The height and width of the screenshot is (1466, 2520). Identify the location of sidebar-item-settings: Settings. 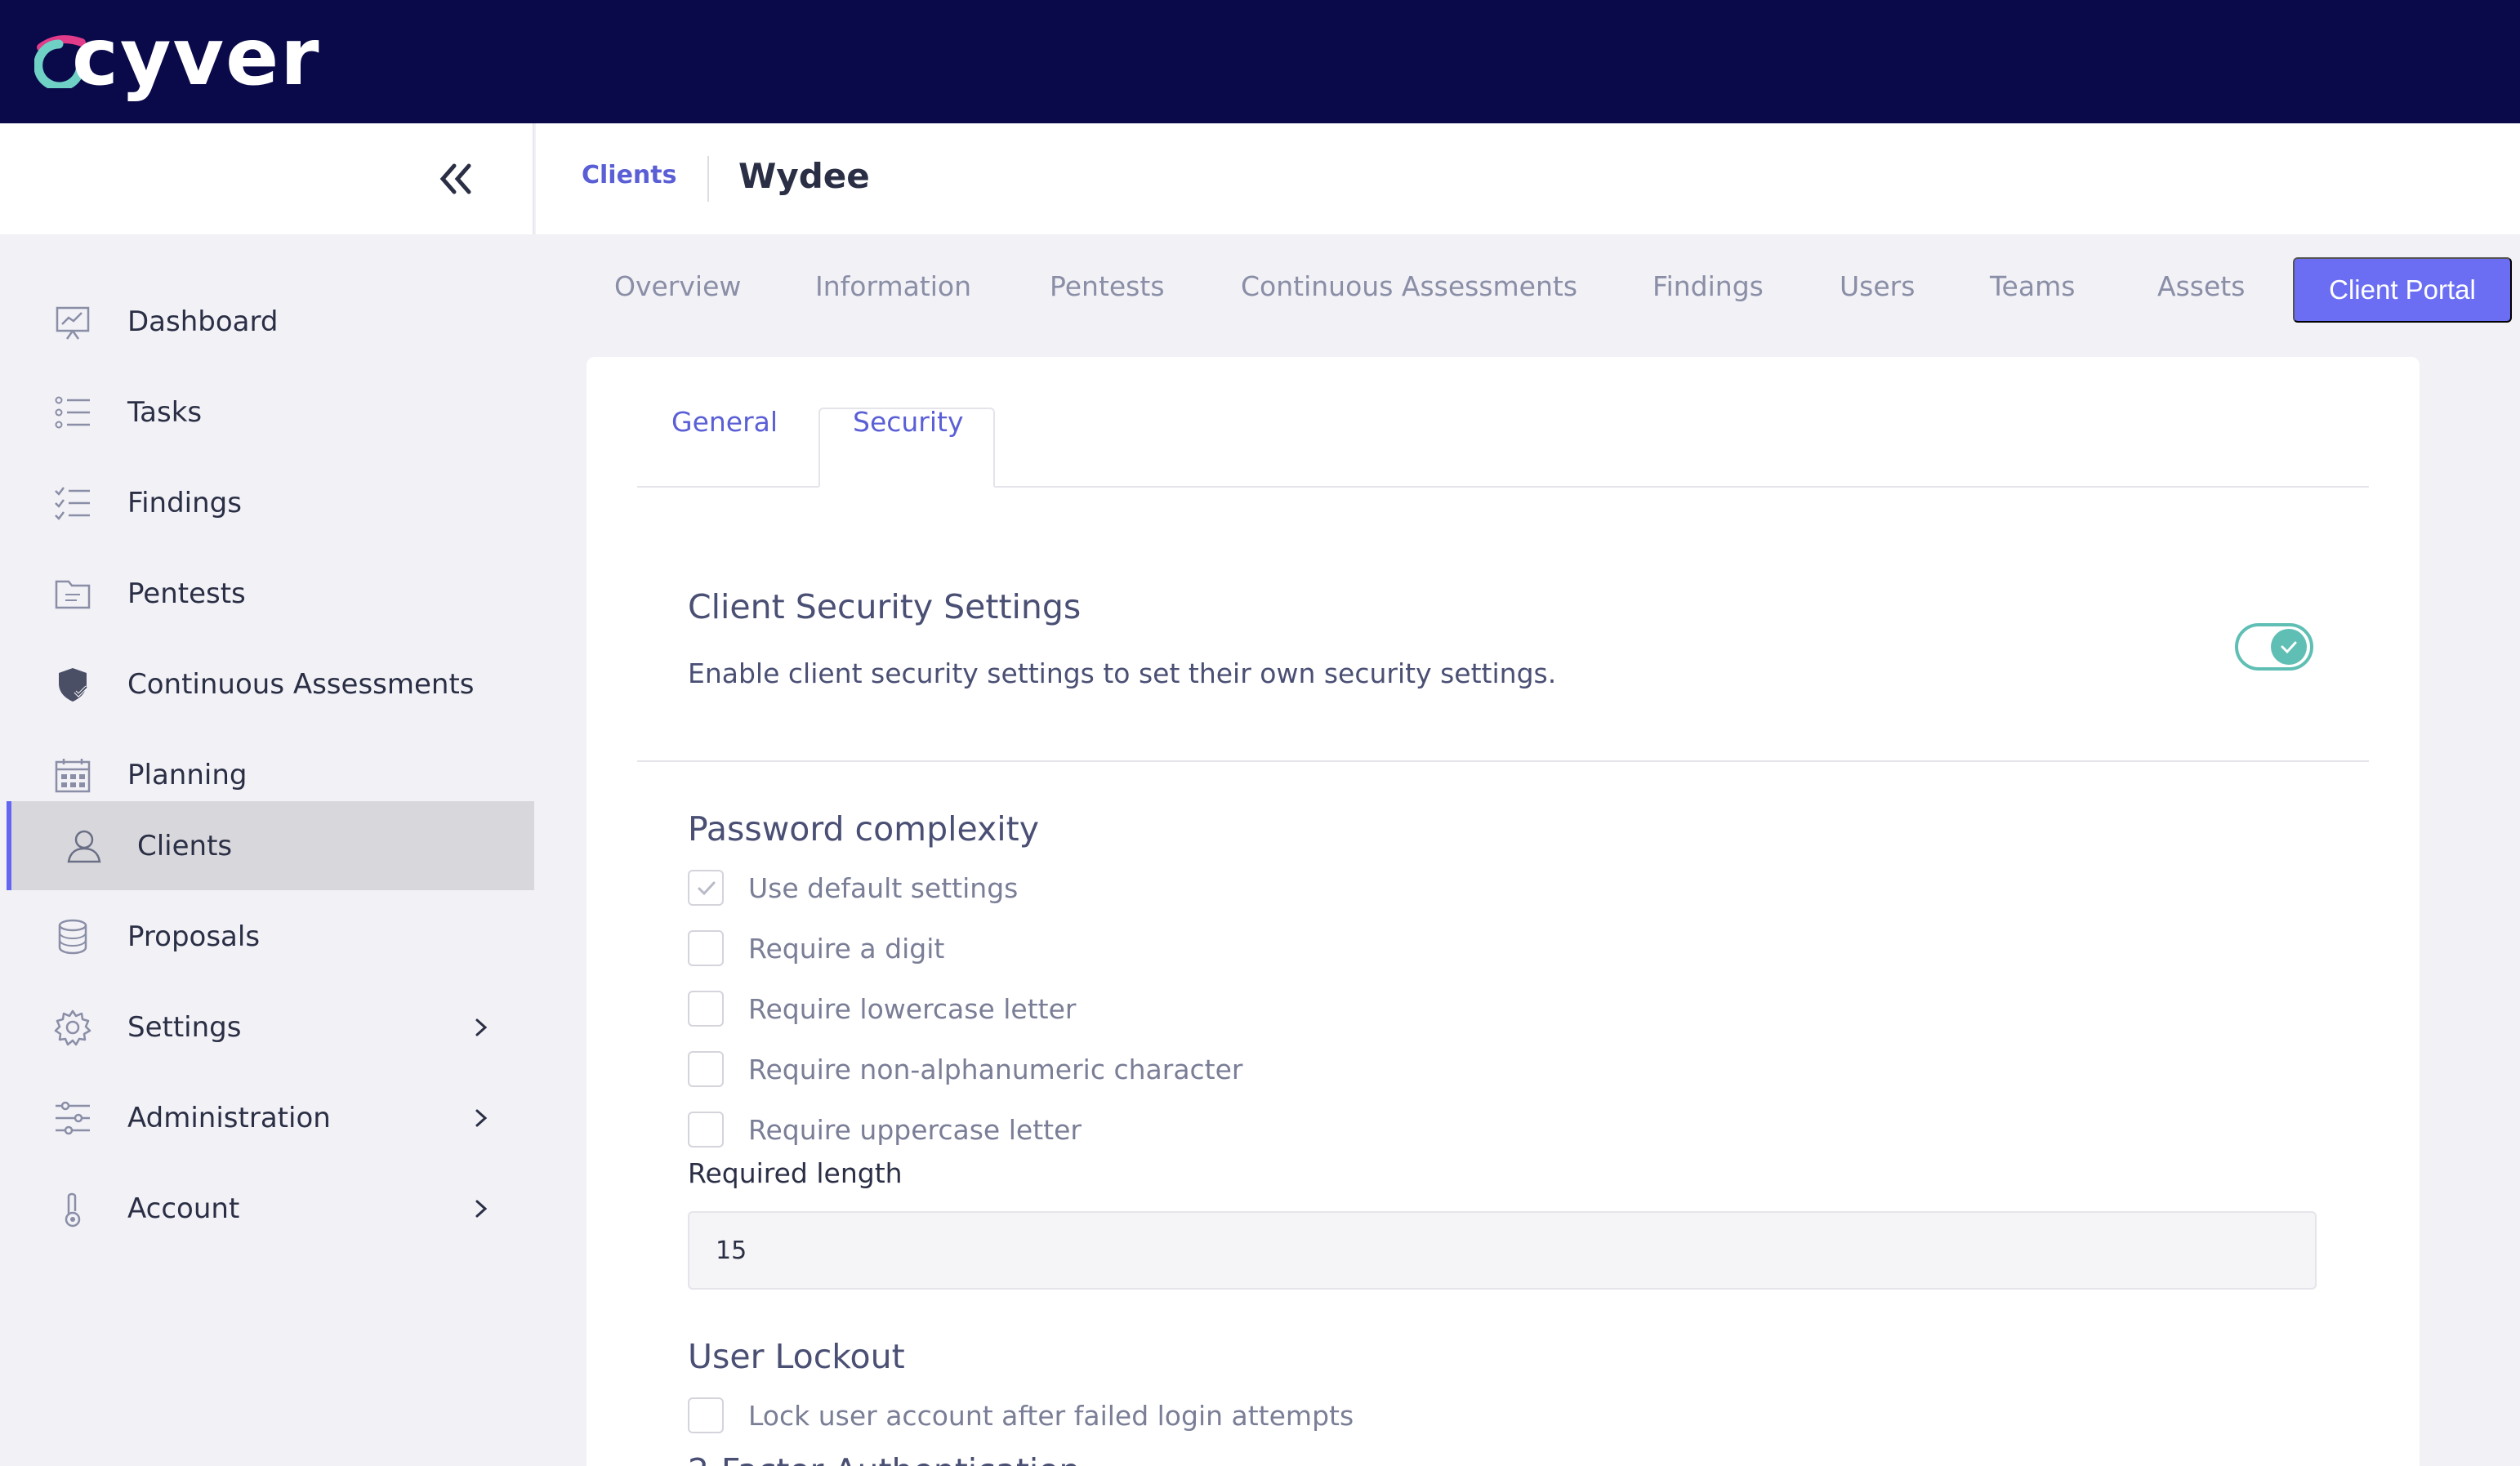
(270, 1027).